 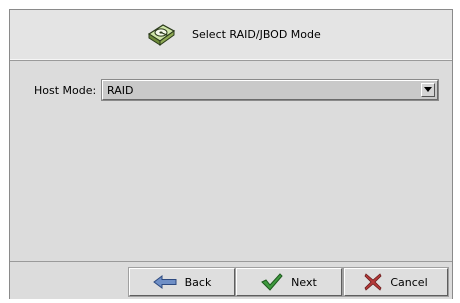 What do you see at coordinates (373, 282) in the screenshot?
I see `close-icon` at bounding box center [373, 282].